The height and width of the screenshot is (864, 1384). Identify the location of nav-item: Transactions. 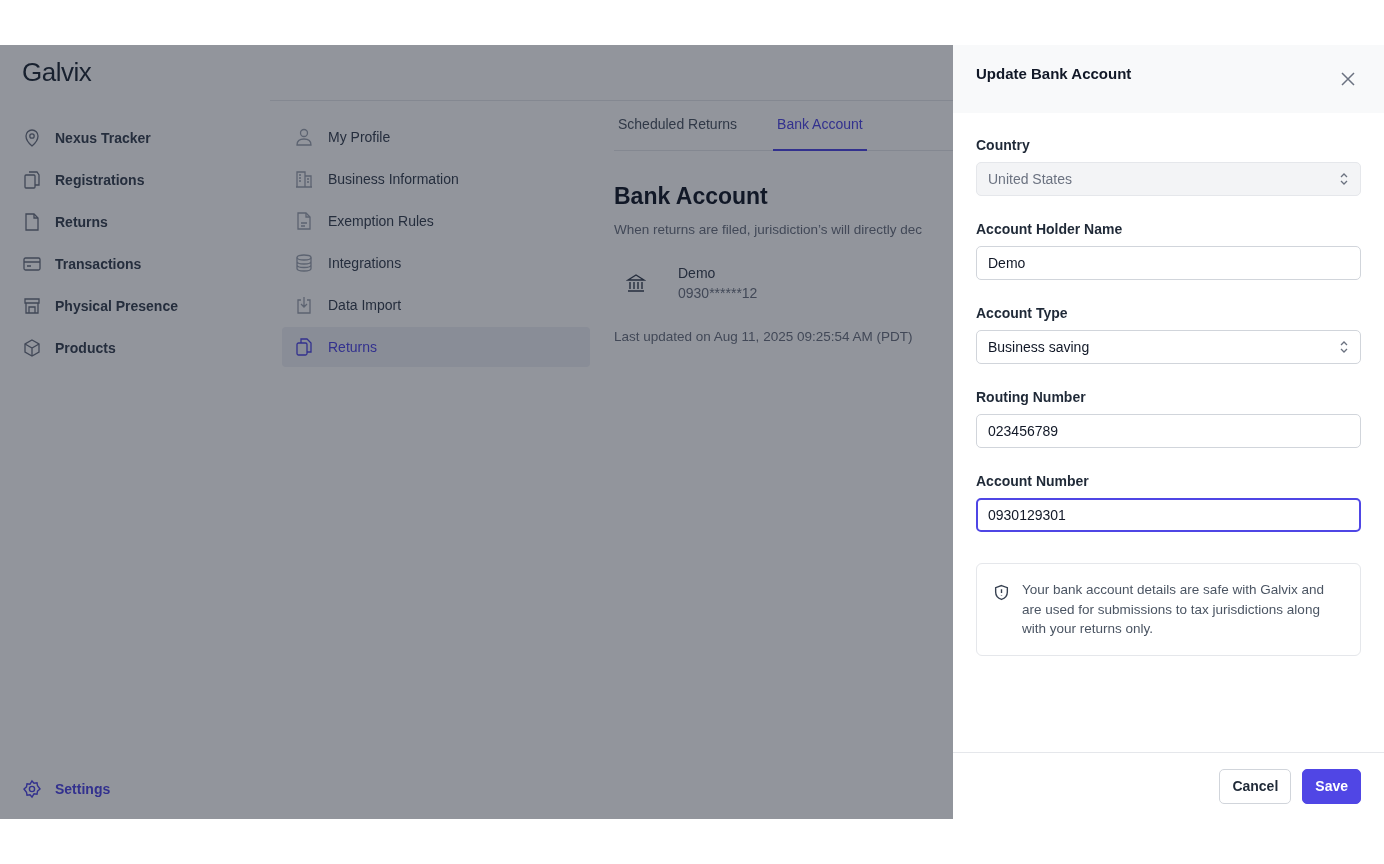
(82, 264).